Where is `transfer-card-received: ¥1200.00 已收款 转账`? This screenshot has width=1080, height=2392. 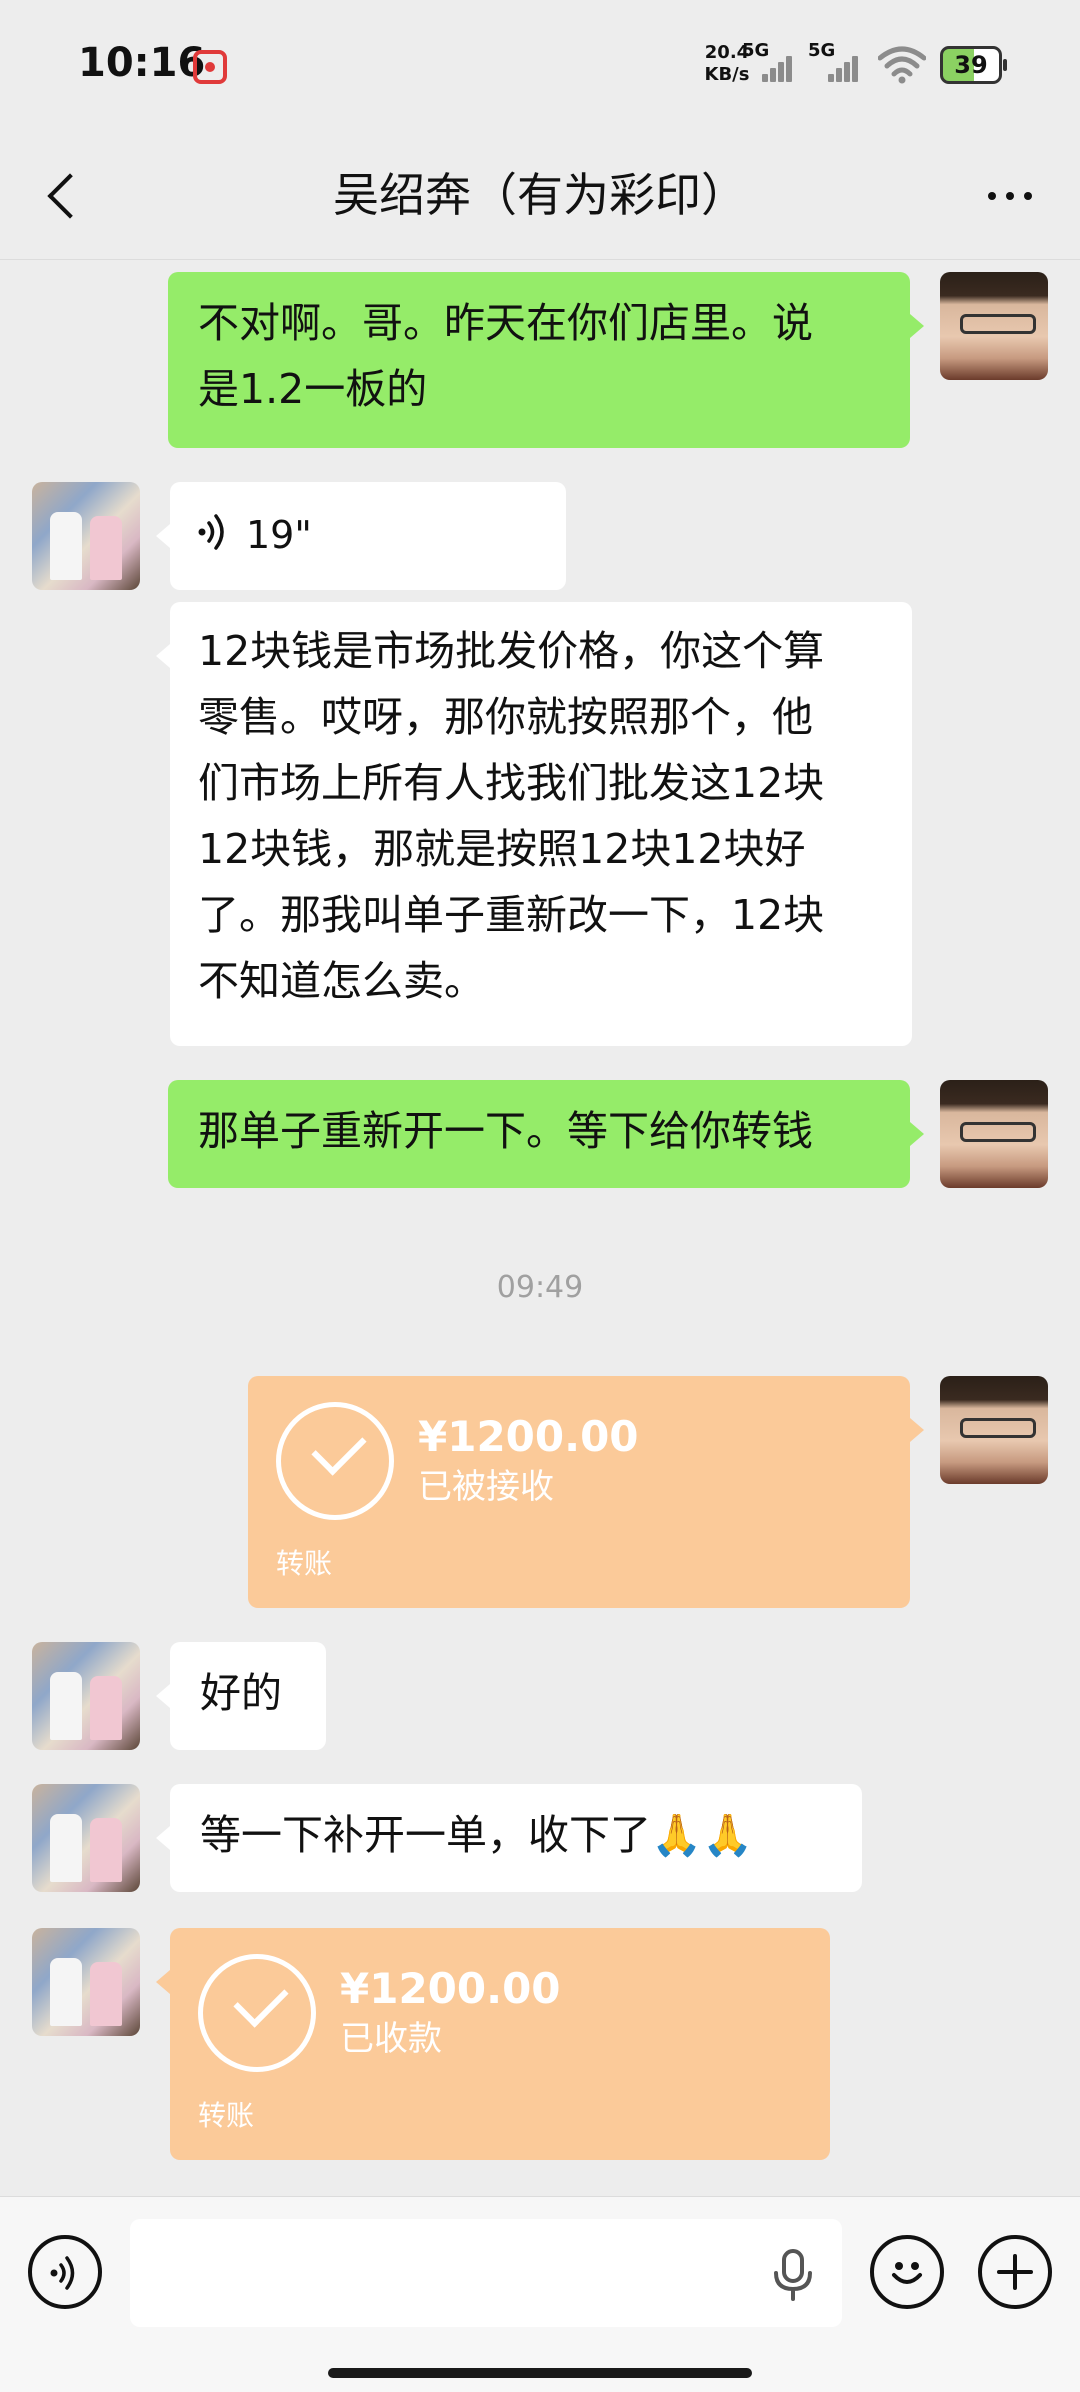 transfer-card-received: ¥1200.00 已收款 转账 is located at coordinates (493, 2044).